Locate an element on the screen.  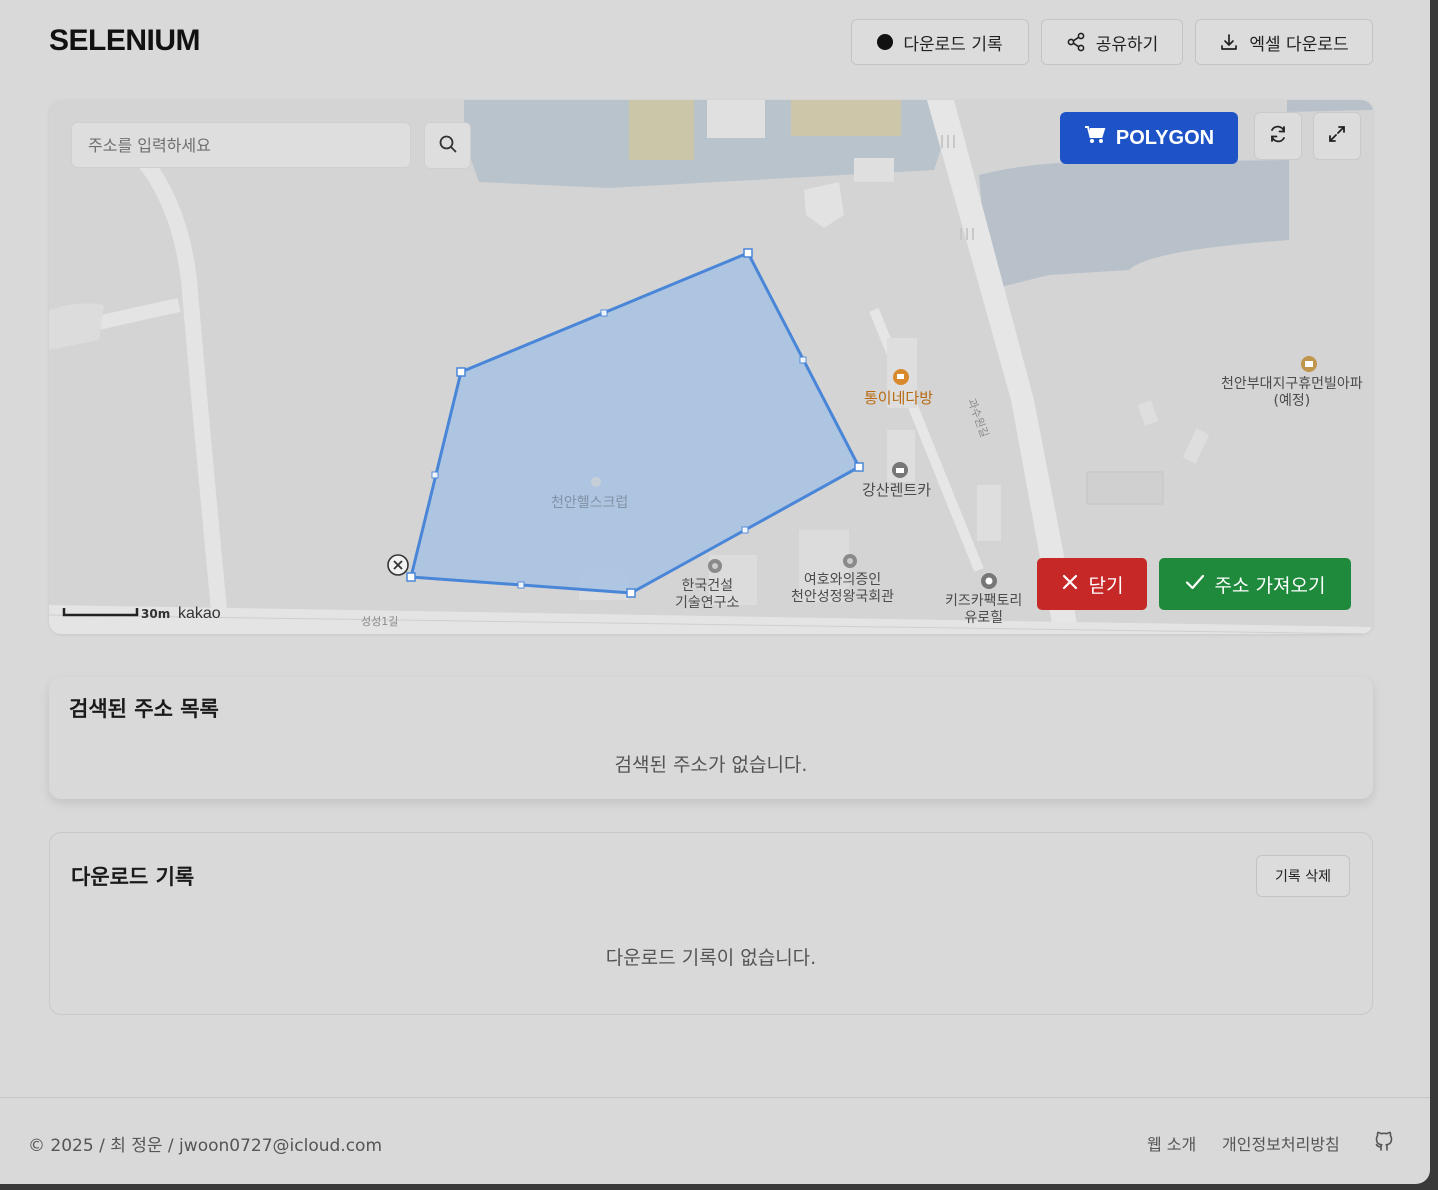
delete-history-button: 기록 삭제 is located at coordinates (1303, 876).